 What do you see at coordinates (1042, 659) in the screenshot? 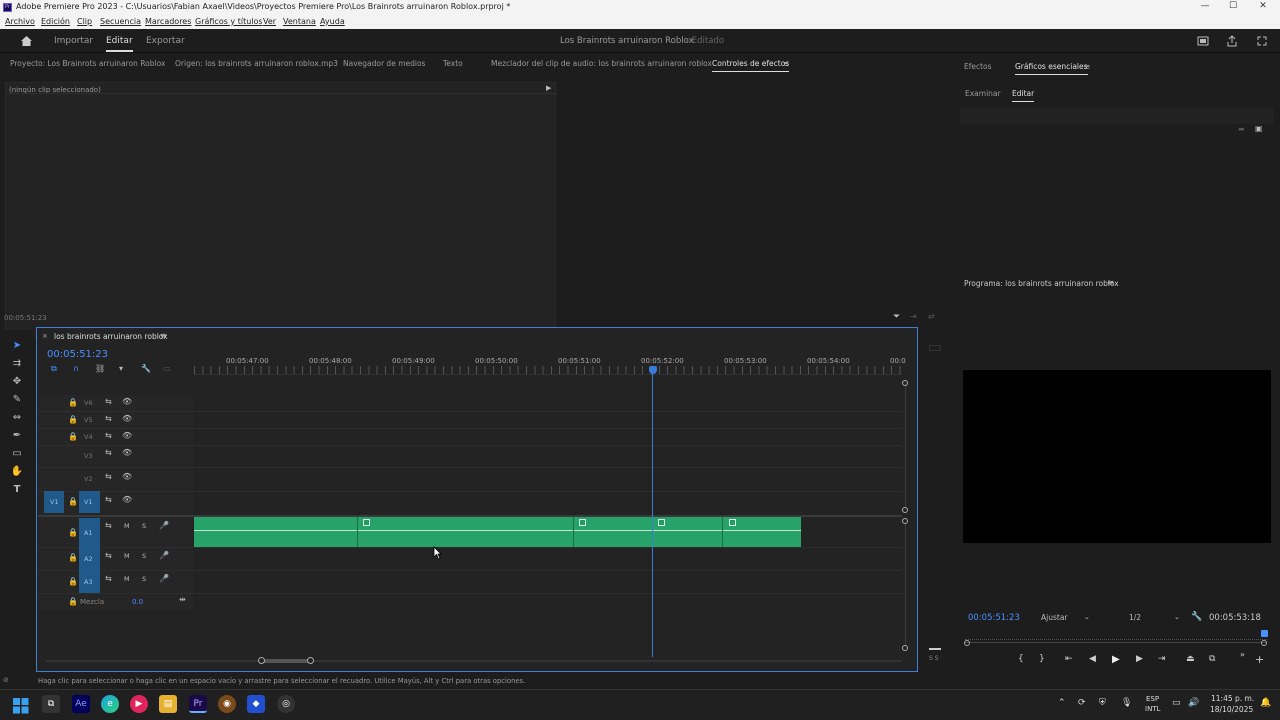
I see `mark-out-icon: }` at bounding box center [1042, 659].